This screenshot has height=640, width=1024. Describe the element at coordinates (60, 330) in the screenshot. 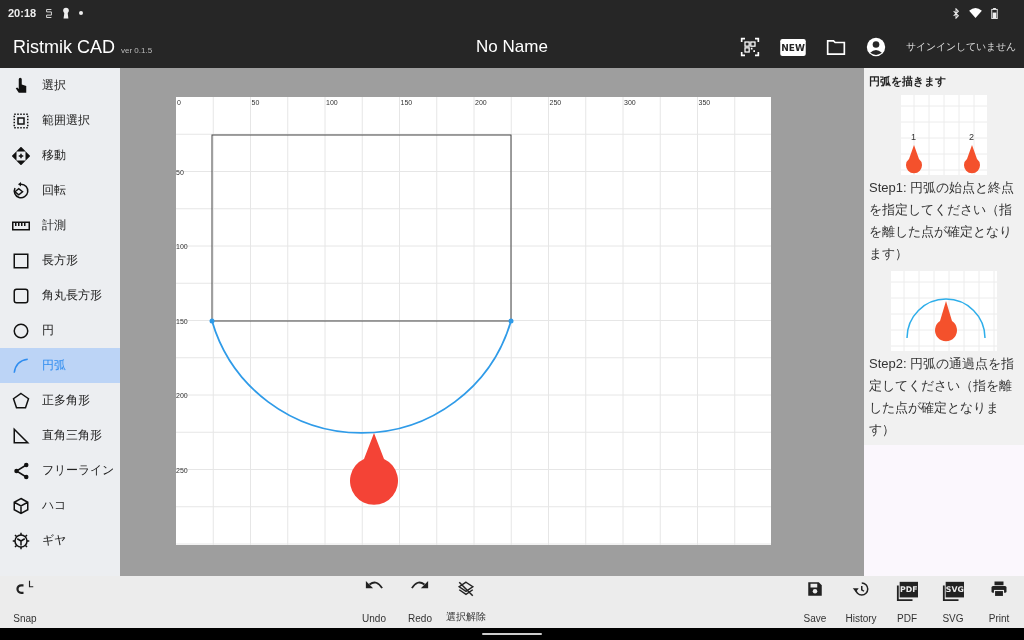

I see `tool-item: 円` at that location.